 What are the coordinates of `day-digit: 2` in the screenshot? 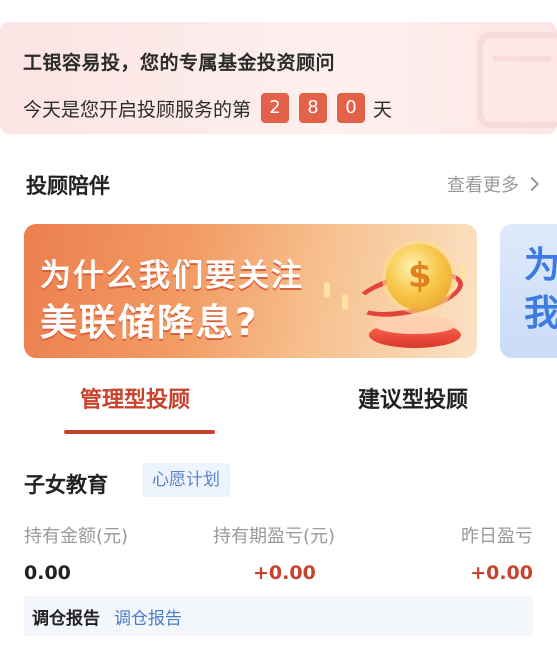 It's located at (275, 108).